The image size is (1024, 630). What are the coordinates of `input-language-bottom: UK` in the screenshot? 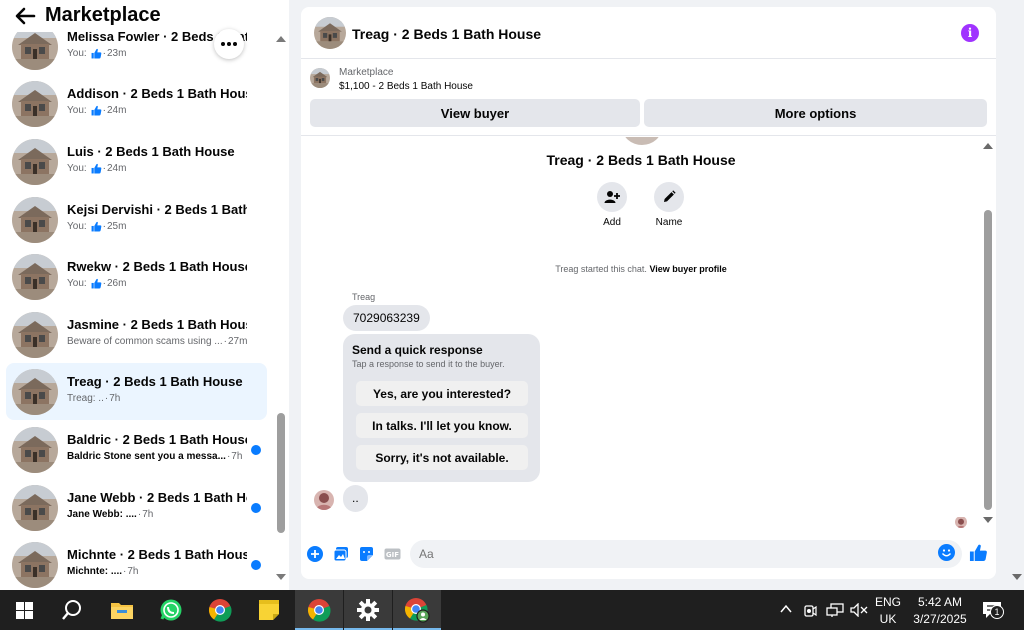 It's located at (888, 619).